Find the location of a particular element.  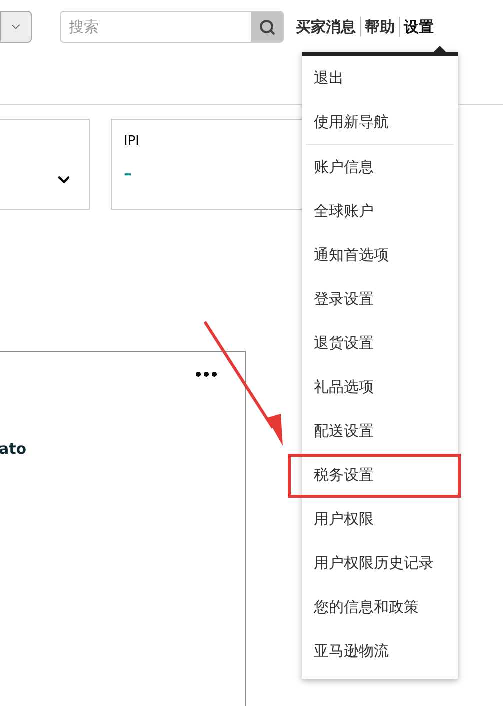

search-icon is located at coordinates (267, 27).